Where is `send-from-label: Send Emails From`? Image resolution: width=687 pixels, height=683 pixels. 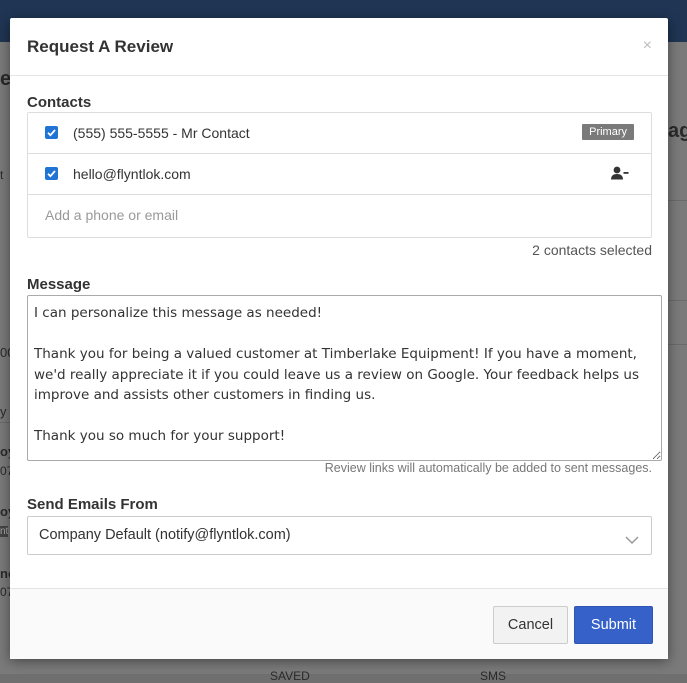
send-from-label: Send Emails From is located at coordinates (92, 504).